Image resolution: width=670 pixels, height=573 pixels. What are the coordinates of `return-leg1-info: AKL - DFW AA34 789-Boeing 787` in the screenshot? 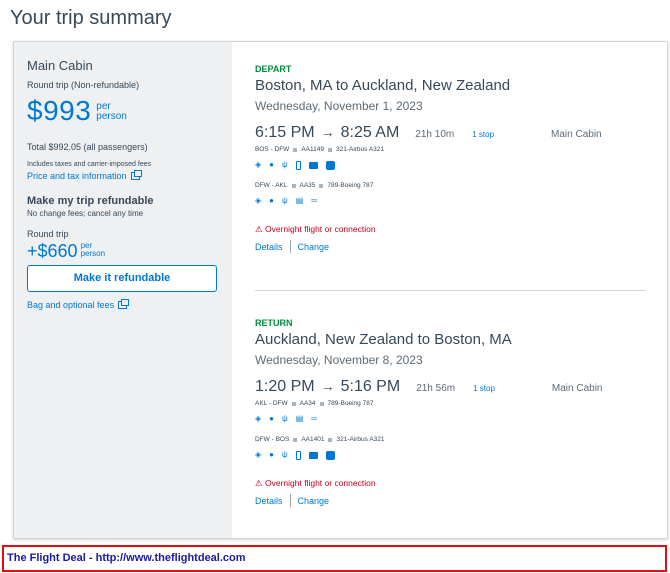 It's located at (451, 403).